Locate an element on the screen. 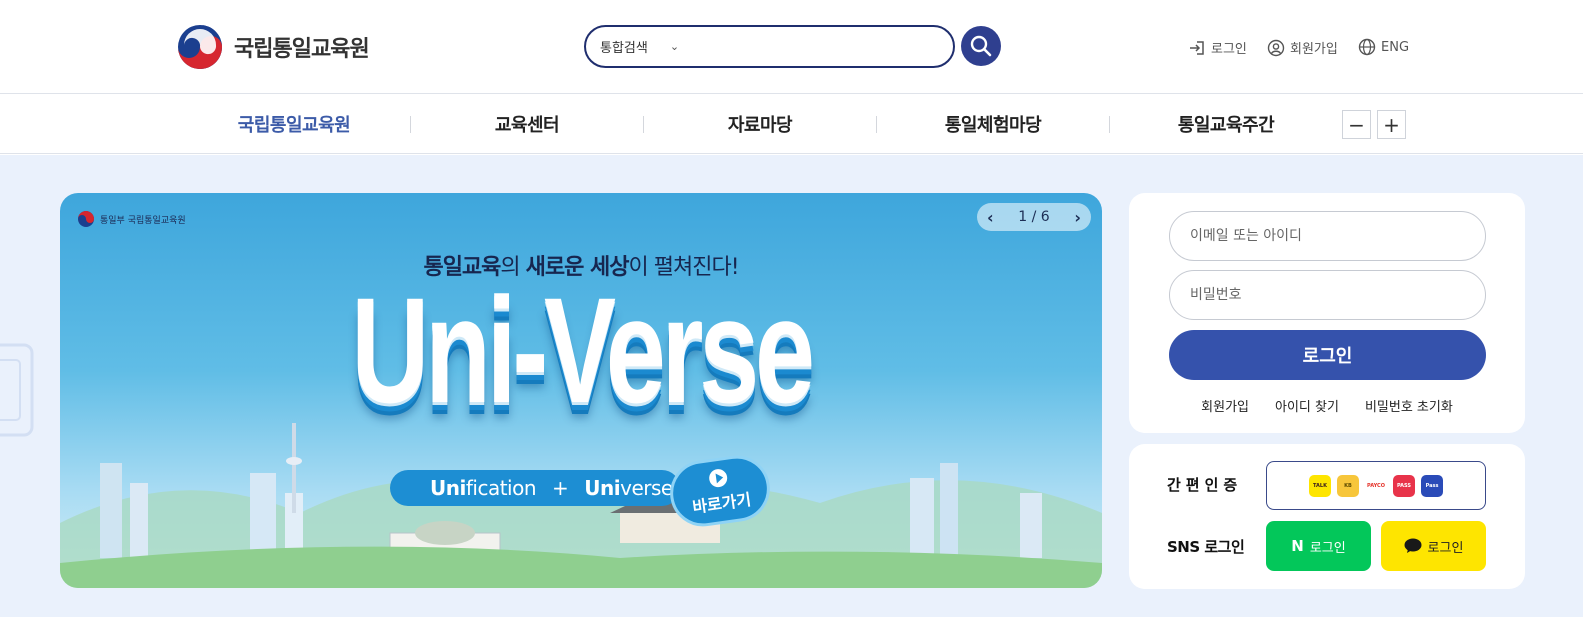 This screenshot has height=617, width=1583. banner-pager: ‹ 1 / 6 › is located at coordinates (1034, 217).